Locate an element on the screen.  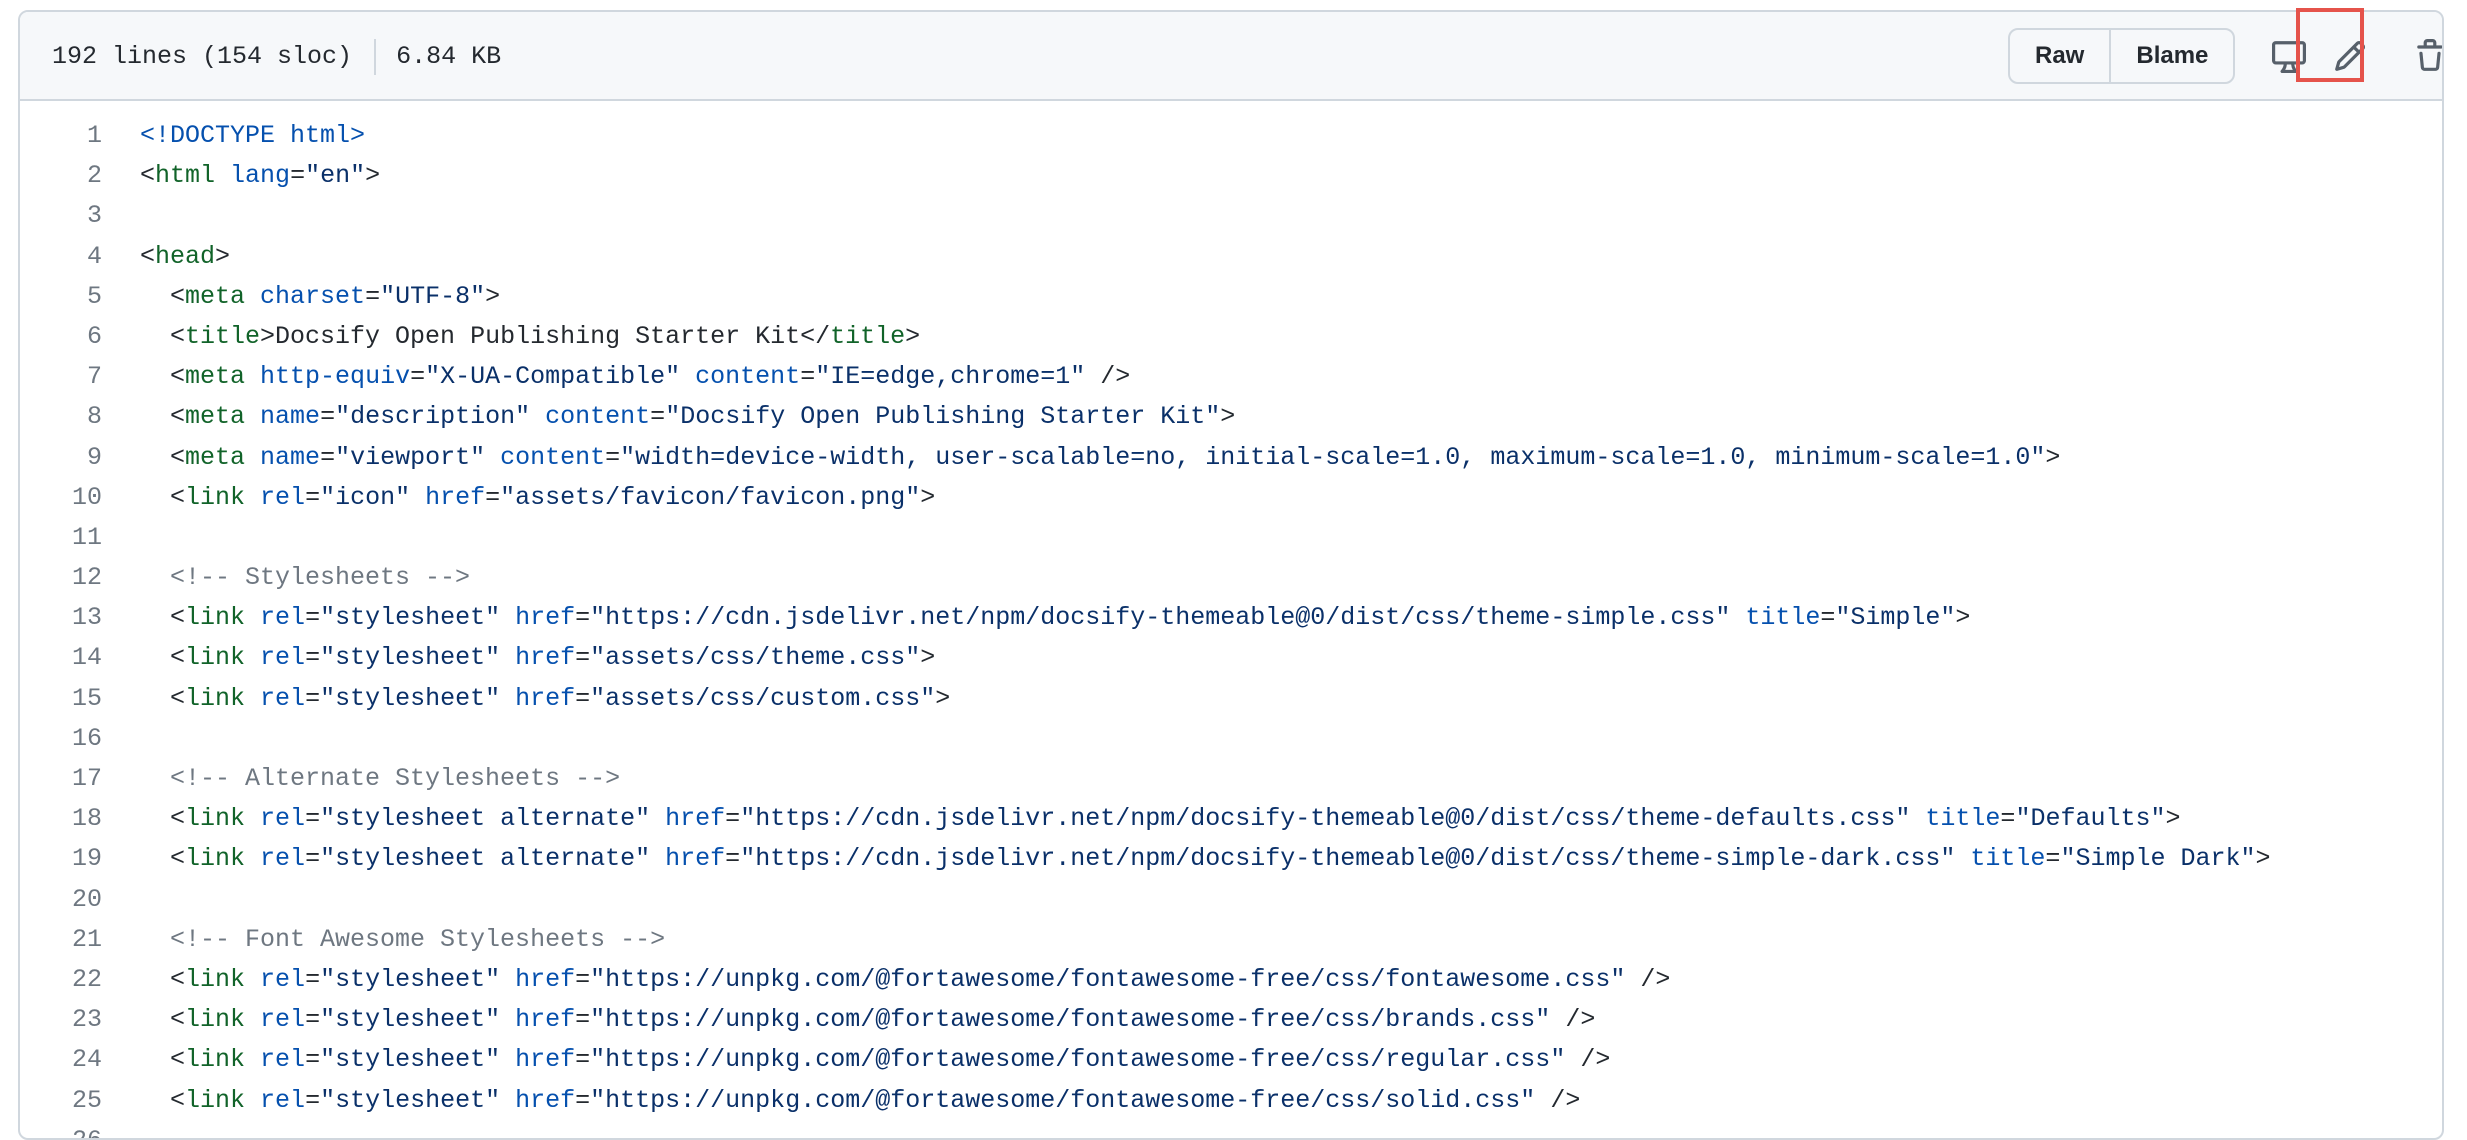
code-token: >Docsify Open Publishing Starter Kit</ is located at coordinates (545, 336).